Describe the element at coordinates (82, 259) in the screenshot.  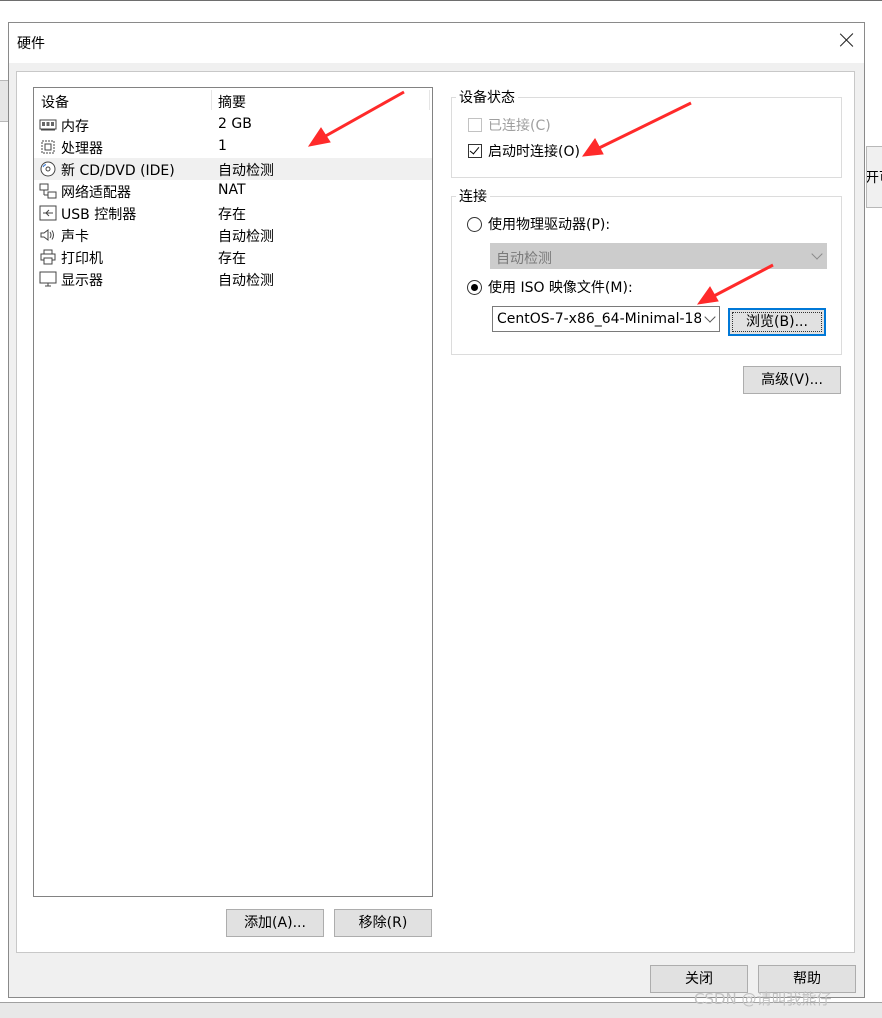
I see `item-name: 打印机` at that location.